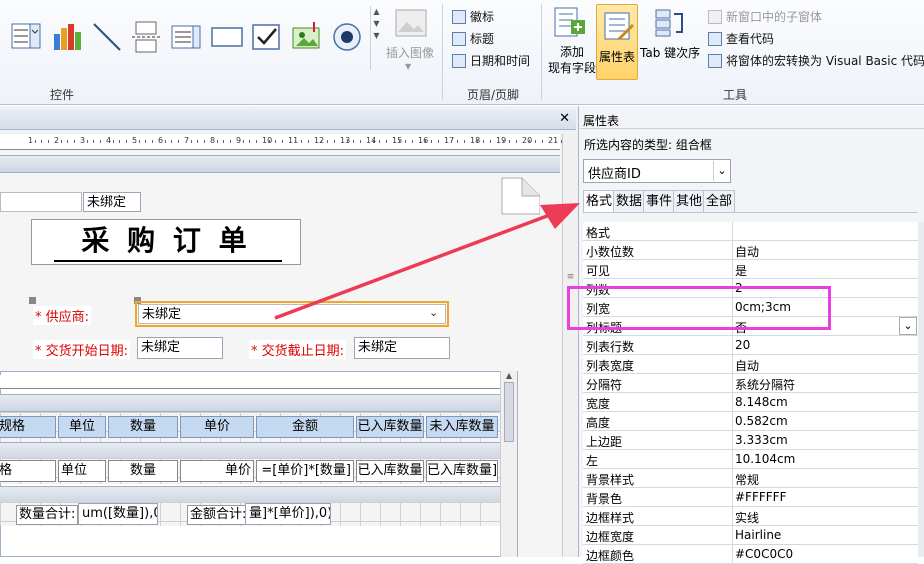 The height and width of the screenshot is (564, 924). I want to click on tab-all: 全部, so click(719, 201).